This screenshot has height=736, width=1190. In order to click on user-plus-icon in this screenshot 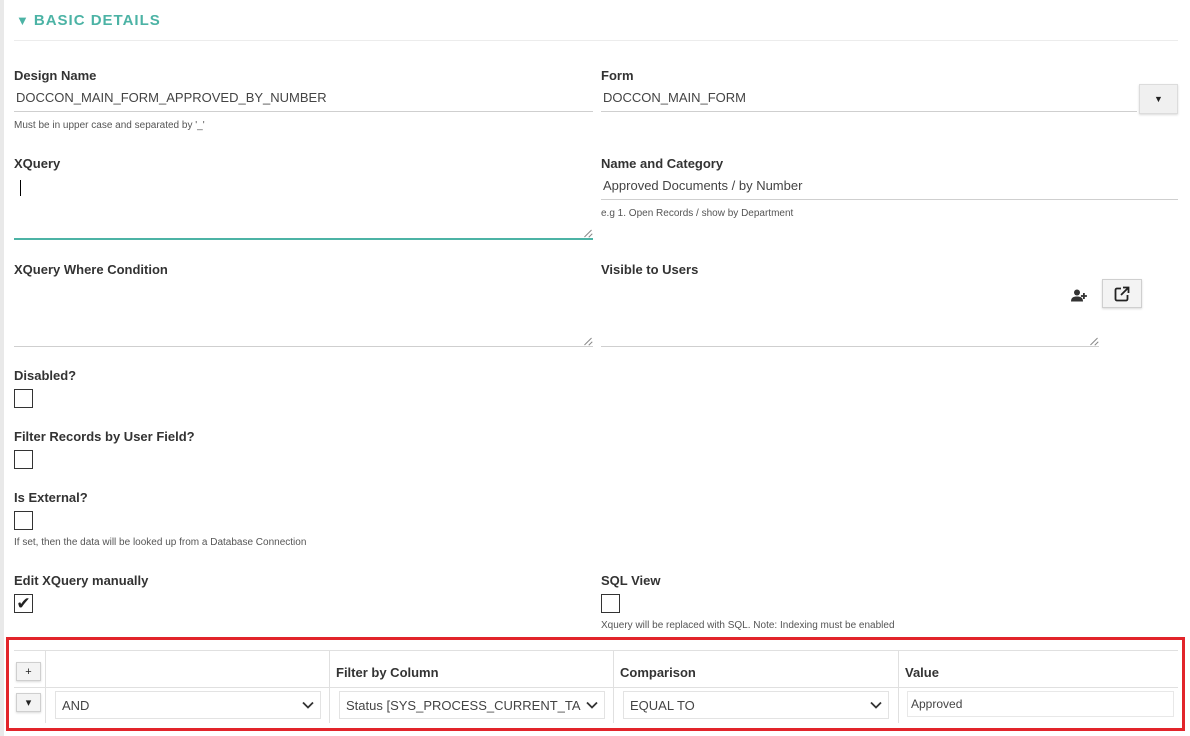, I will do `click(1079, 295)`.